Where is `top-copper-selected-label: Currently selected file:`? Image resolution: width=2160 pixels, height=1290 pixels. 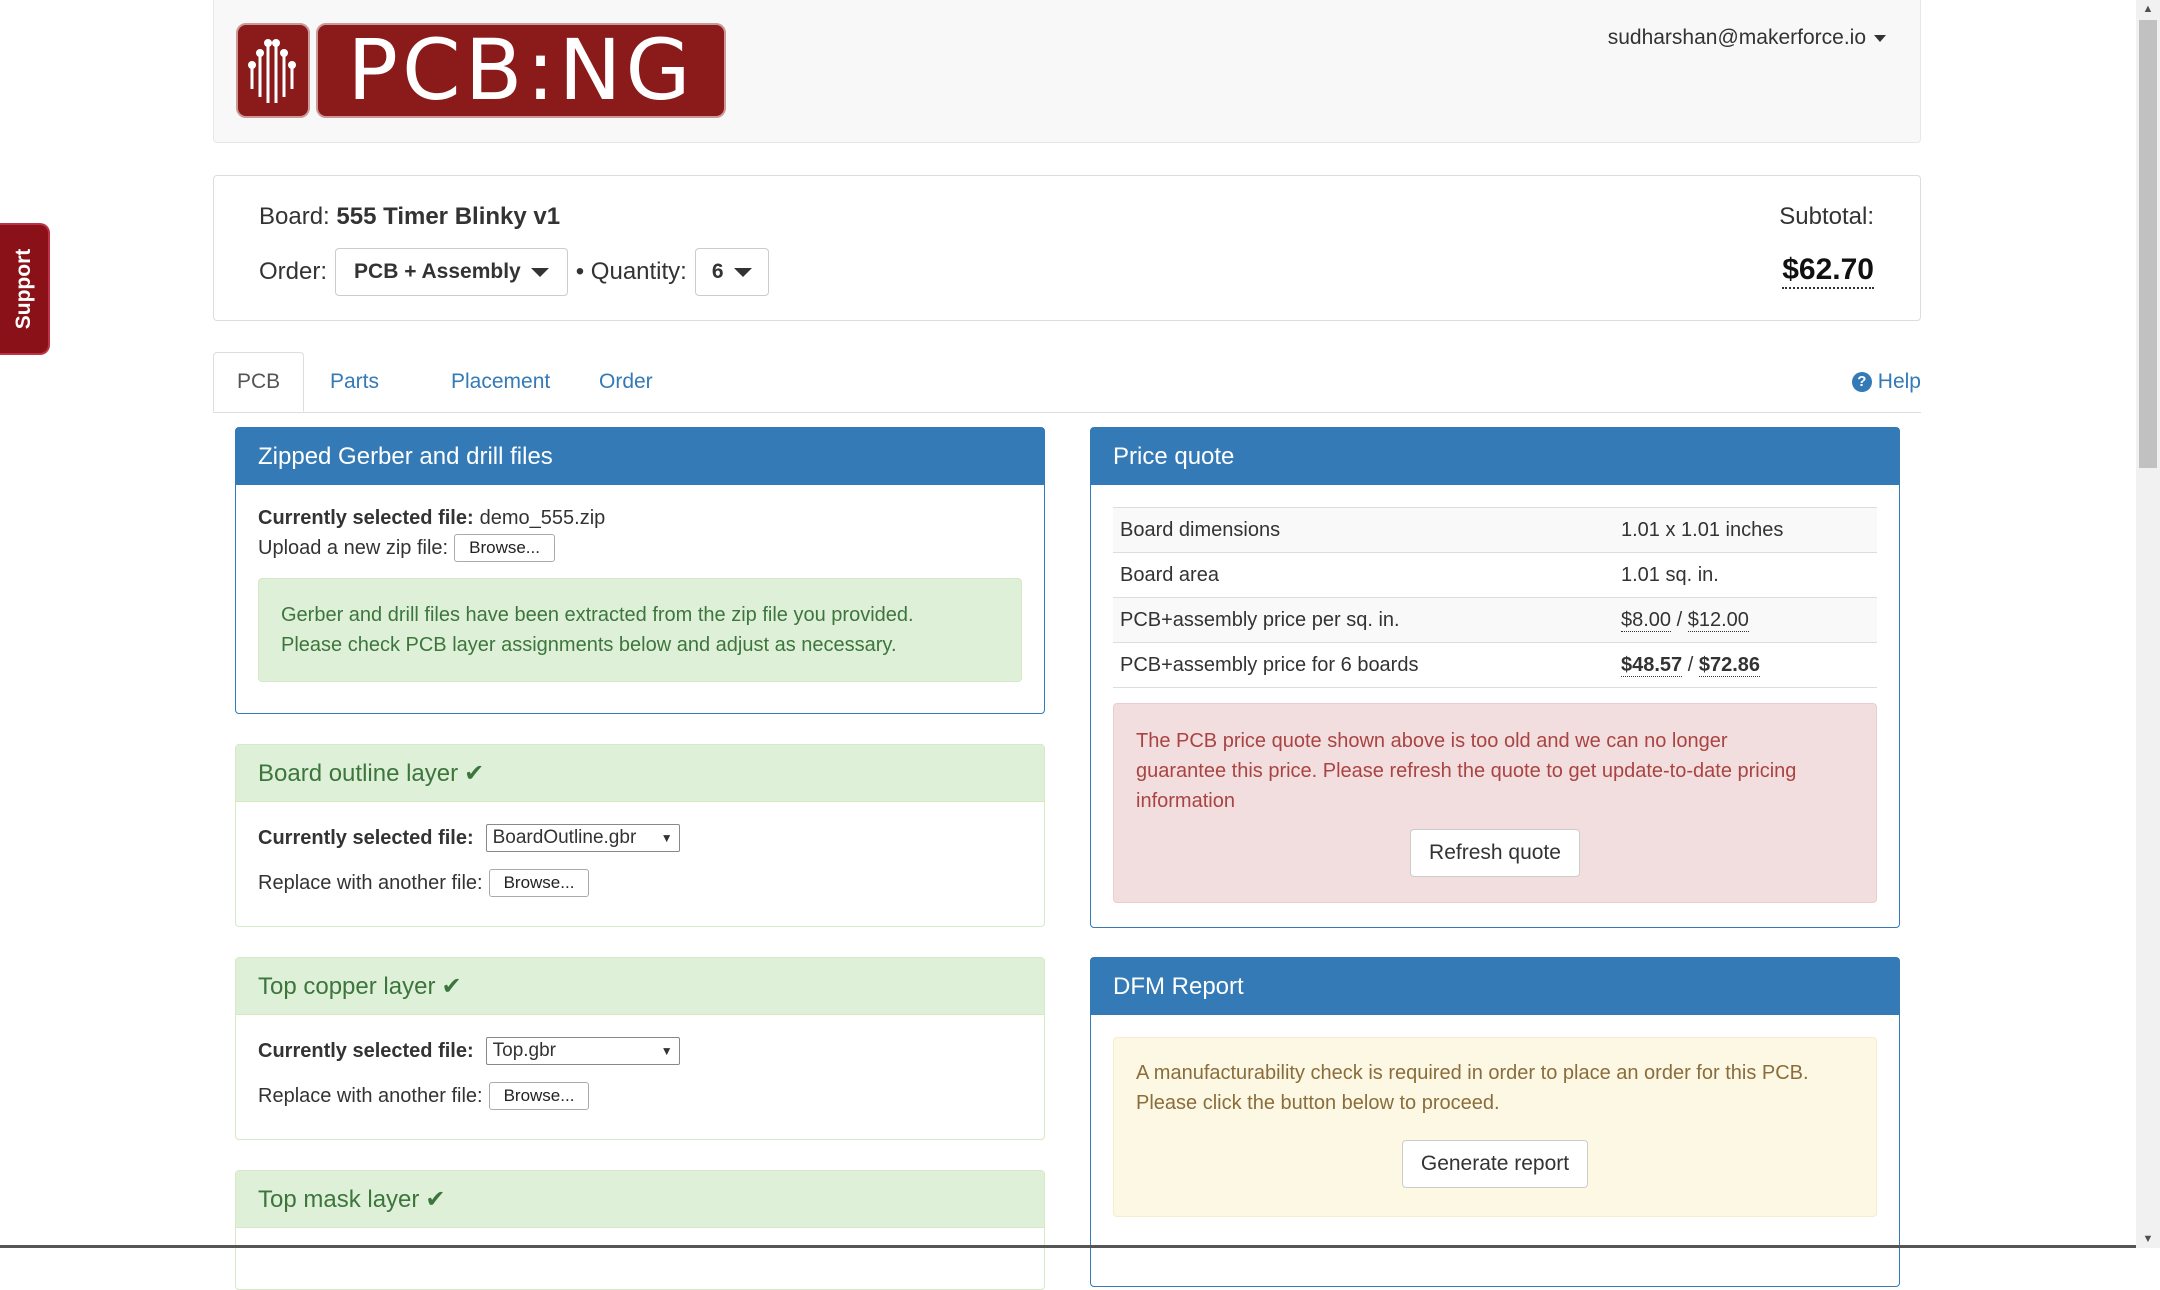 top-copper-selected-label: Currently selected file: is located at coordinates (366, 1050).